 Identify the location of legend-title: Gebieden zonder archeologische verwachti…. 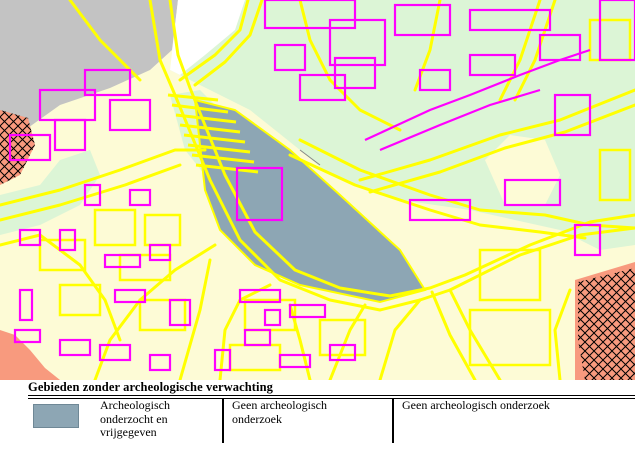
(151, 387).